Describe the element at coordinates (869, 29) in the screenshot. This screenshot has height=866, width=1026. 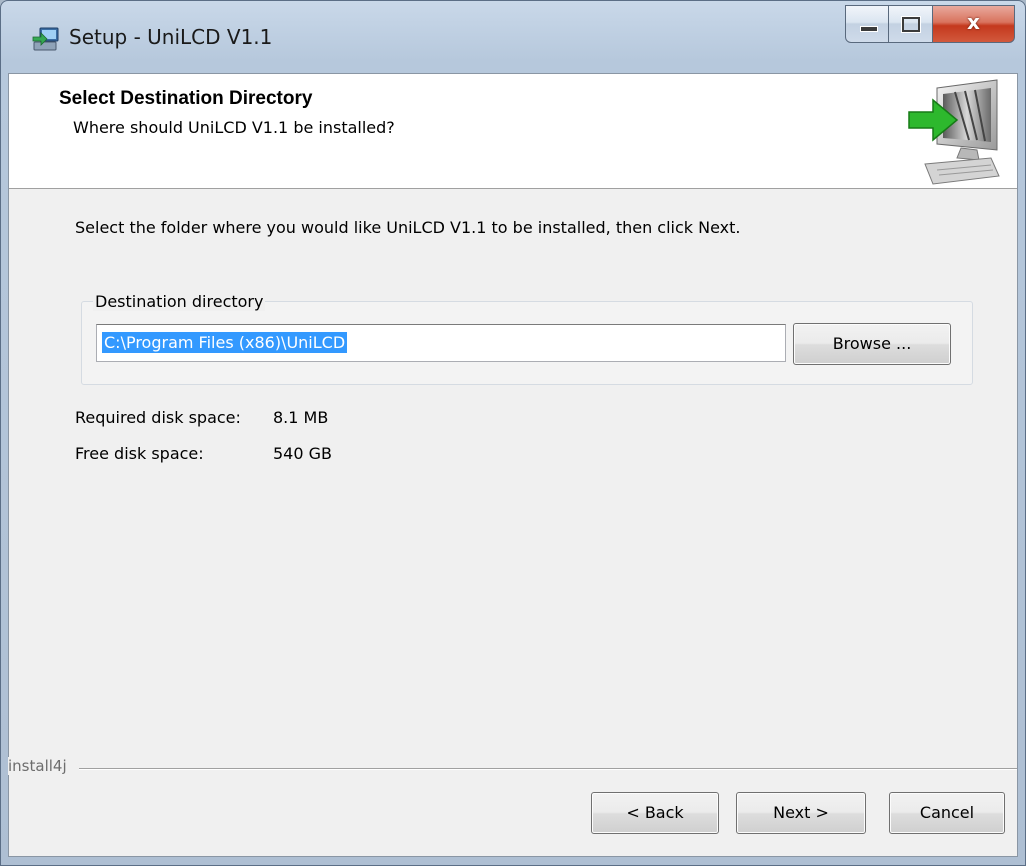
I see `minimize-icon` at that location.